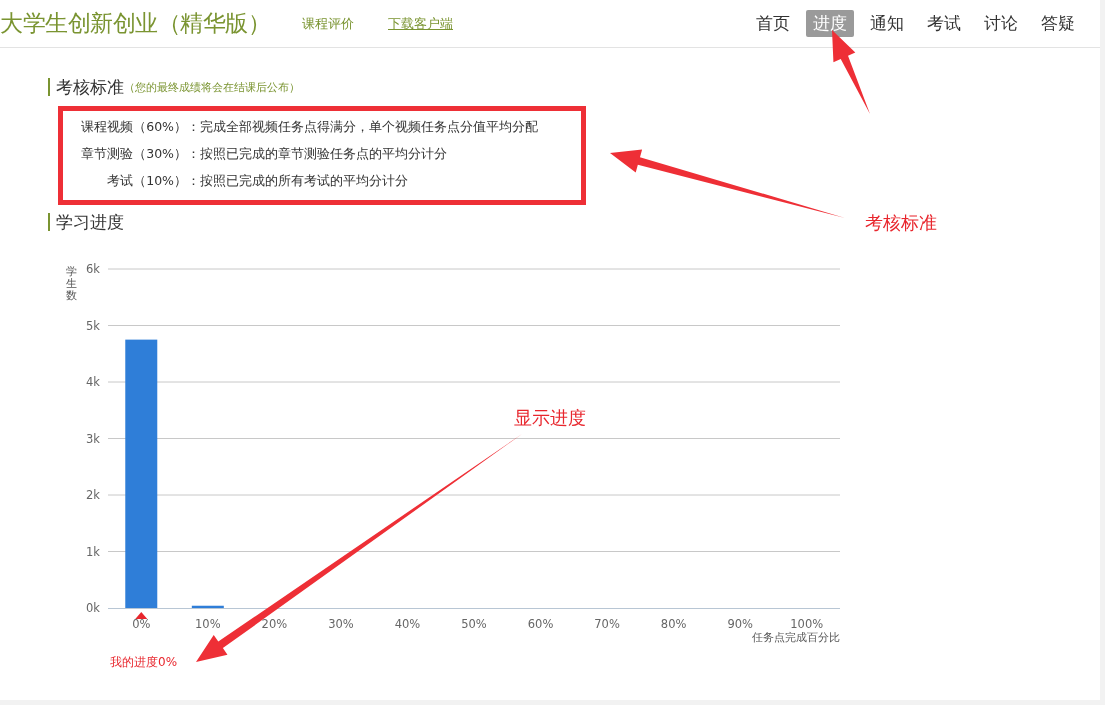 The image size is (1105, 705). What do you see at coordinates (135, 23) in the screenshot?
I see `course-title: 大学生创新创业（精华版）` at bounding box center [135, 23].